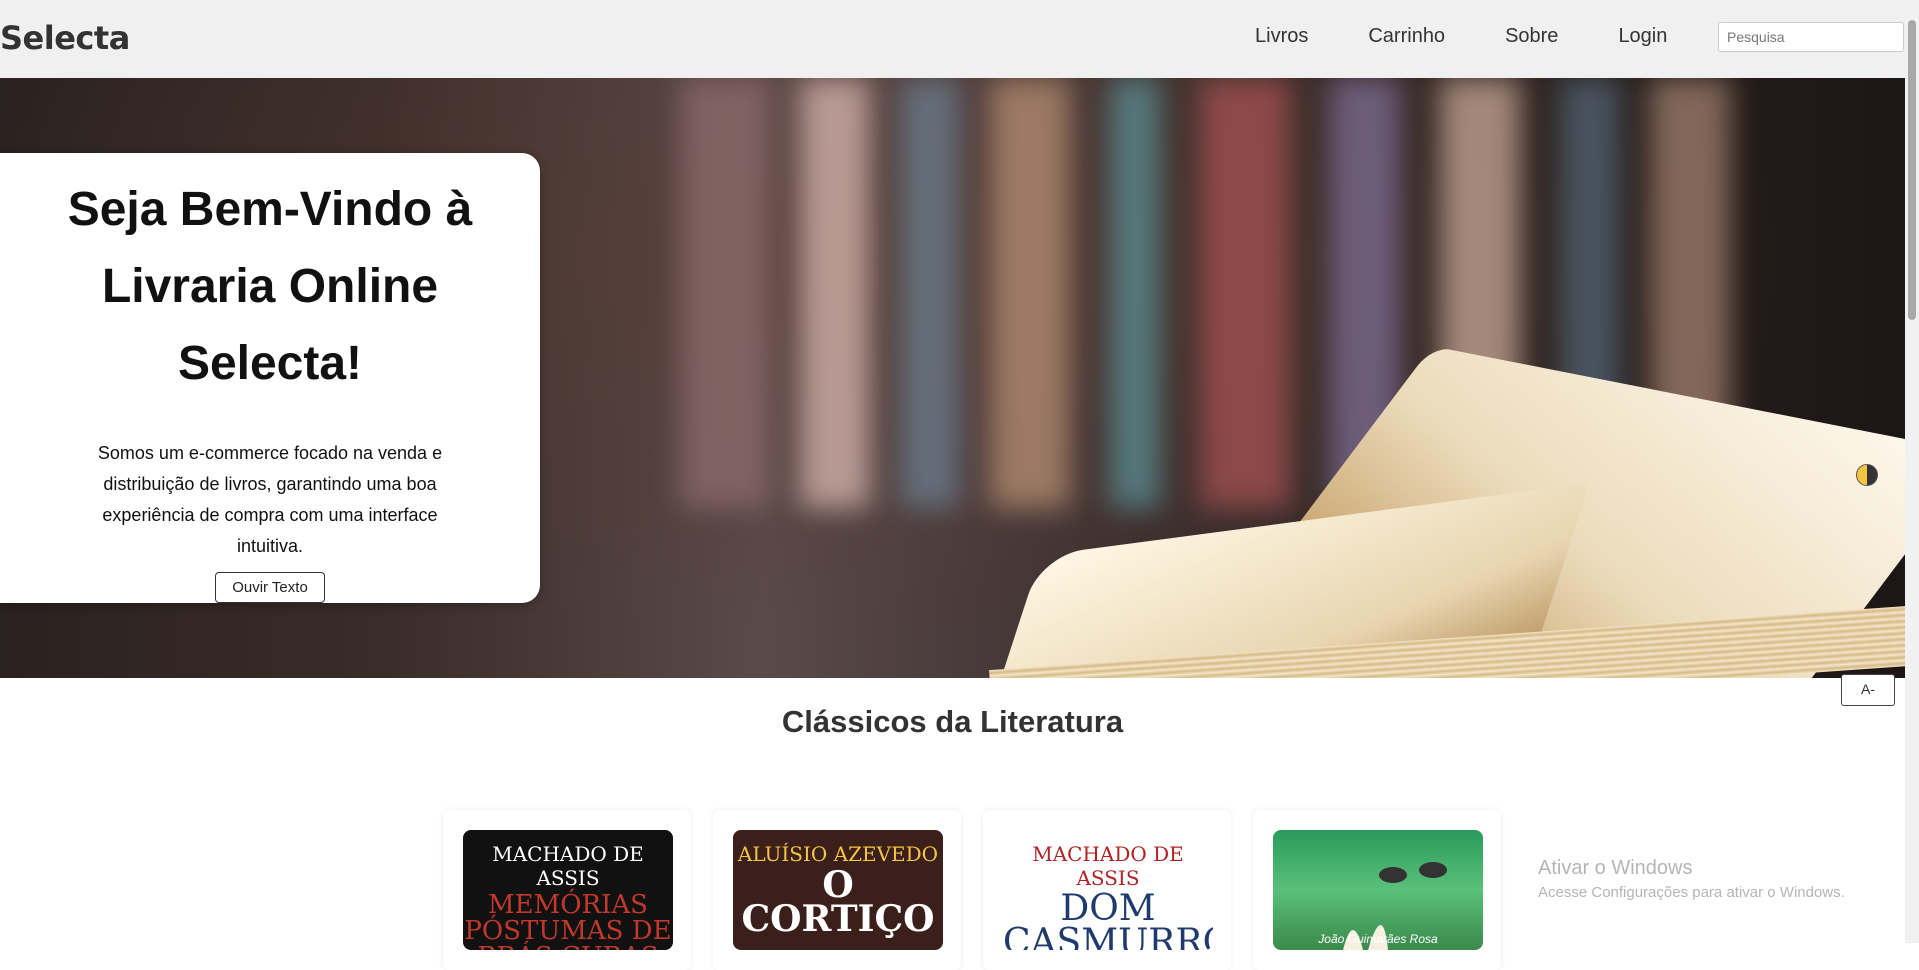  Describe the element at coordinates (1378, 939) in the screenshot. I see `book-cover-author: João Guimarães Rosa` at that location.